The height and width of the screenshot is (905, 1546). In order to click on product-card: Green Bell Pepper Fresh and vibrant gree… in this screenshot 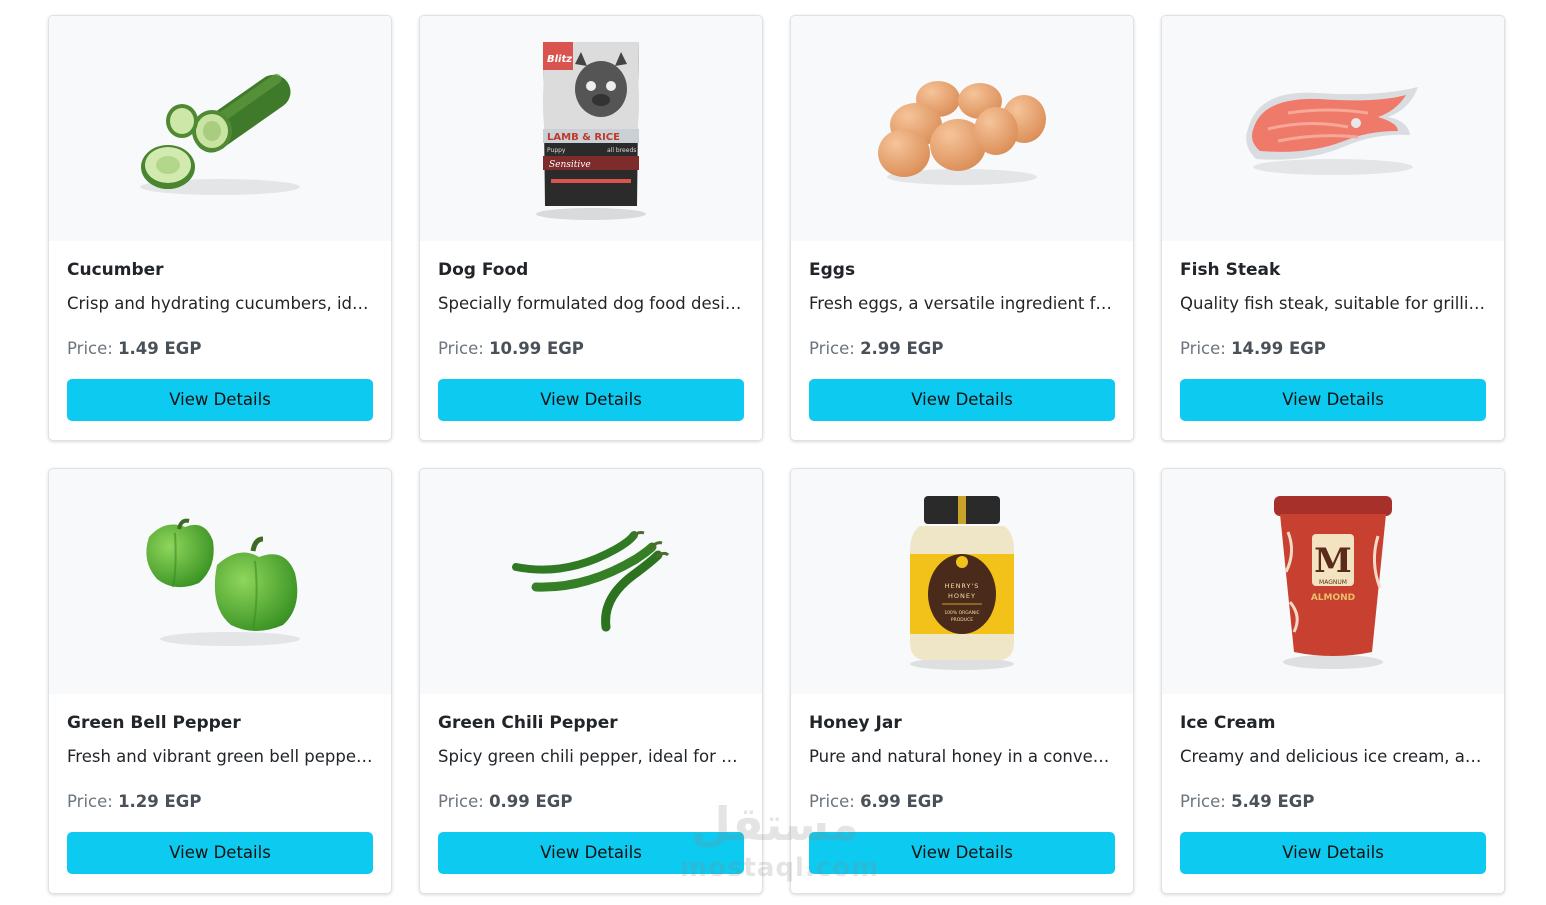, I will do `click(220, 681)`.